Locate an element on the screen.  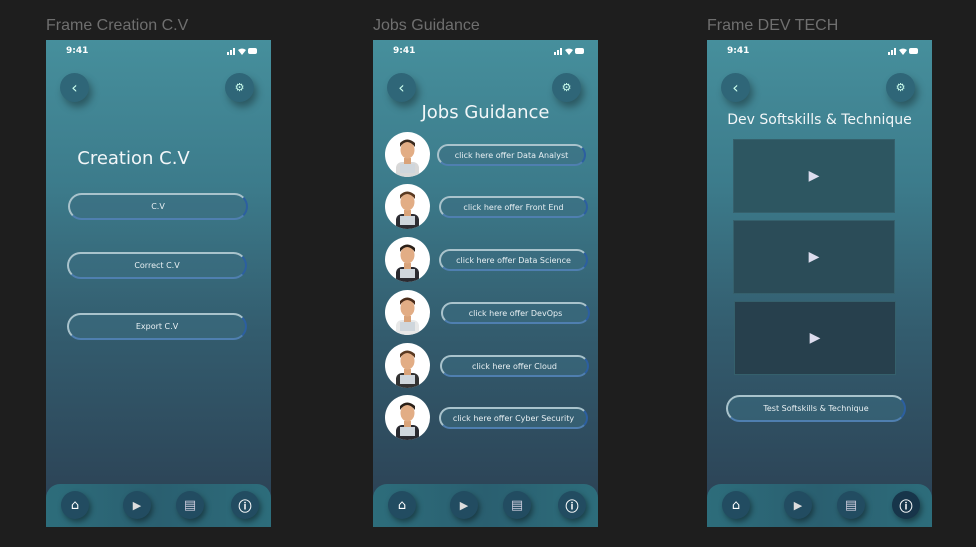
page-title: Jobs Guidance is located at coordinates (485, 112).